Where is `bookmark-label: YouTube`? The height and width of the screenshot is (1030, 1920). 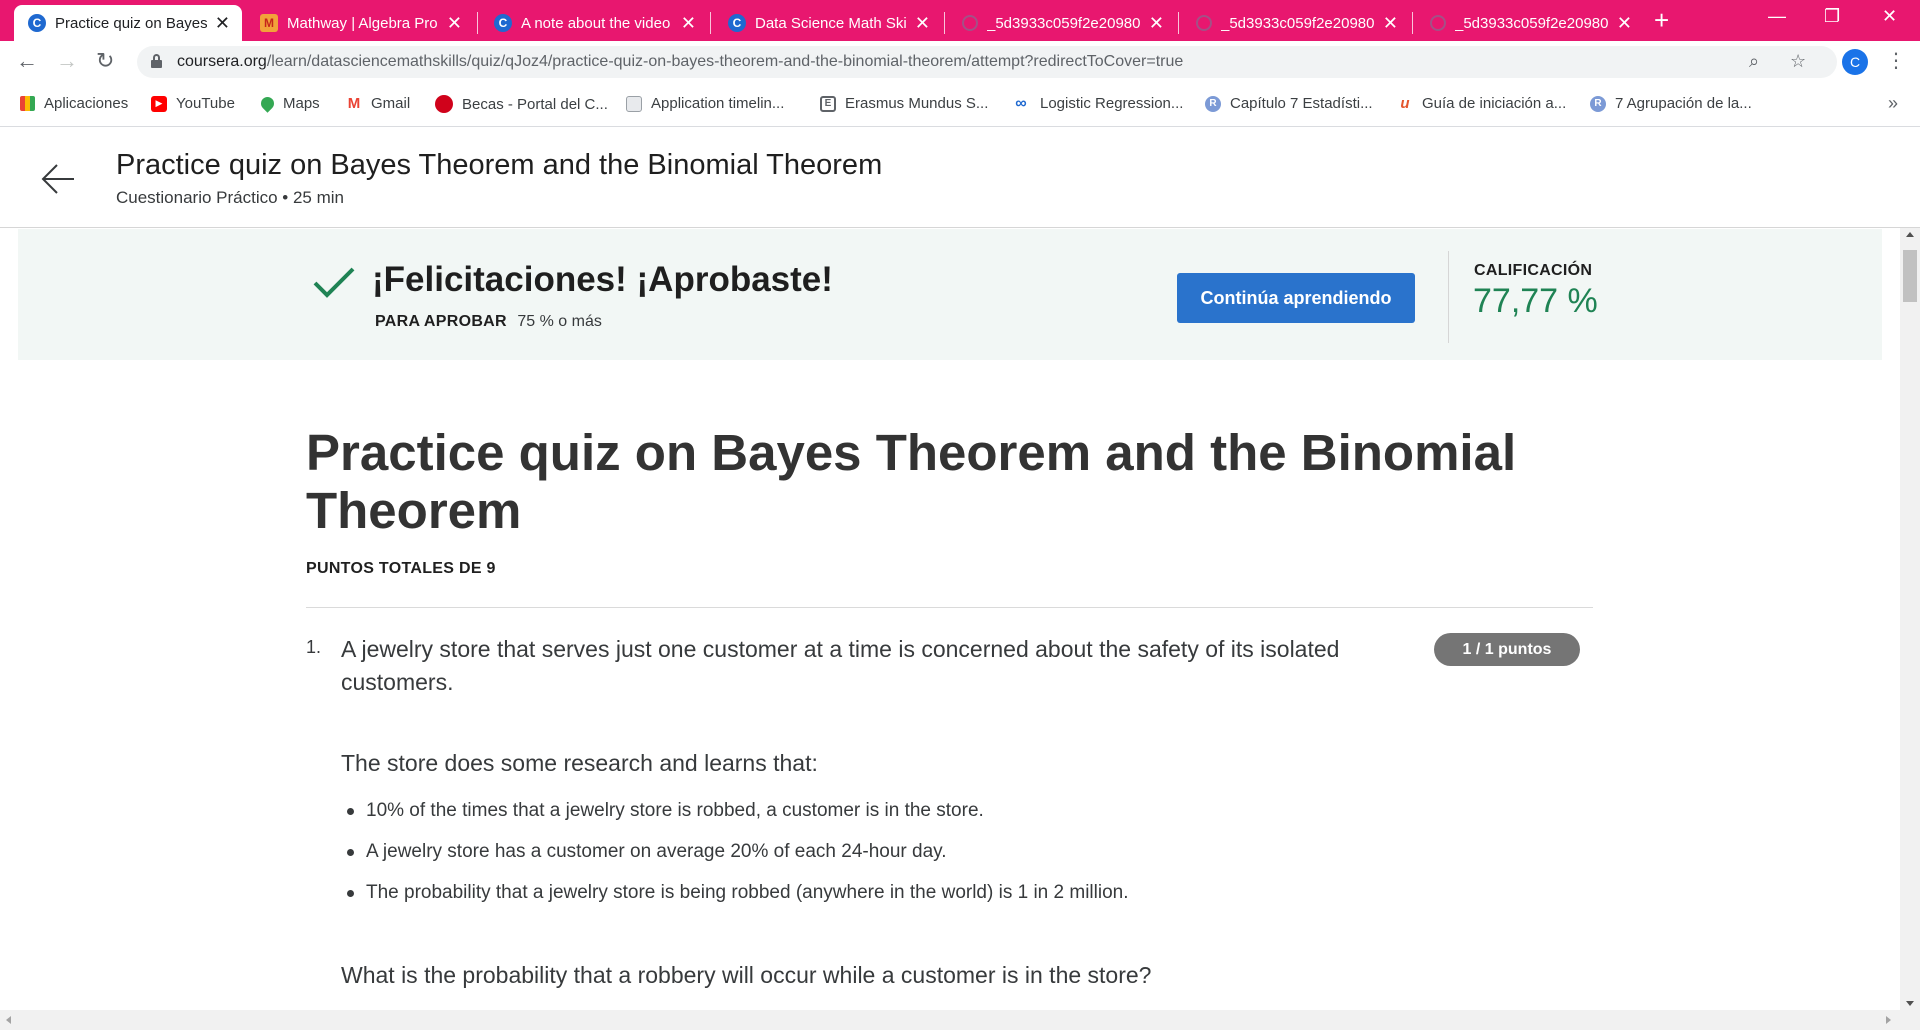
bookmark-label: YouTube is located at coordinates (205, 103).